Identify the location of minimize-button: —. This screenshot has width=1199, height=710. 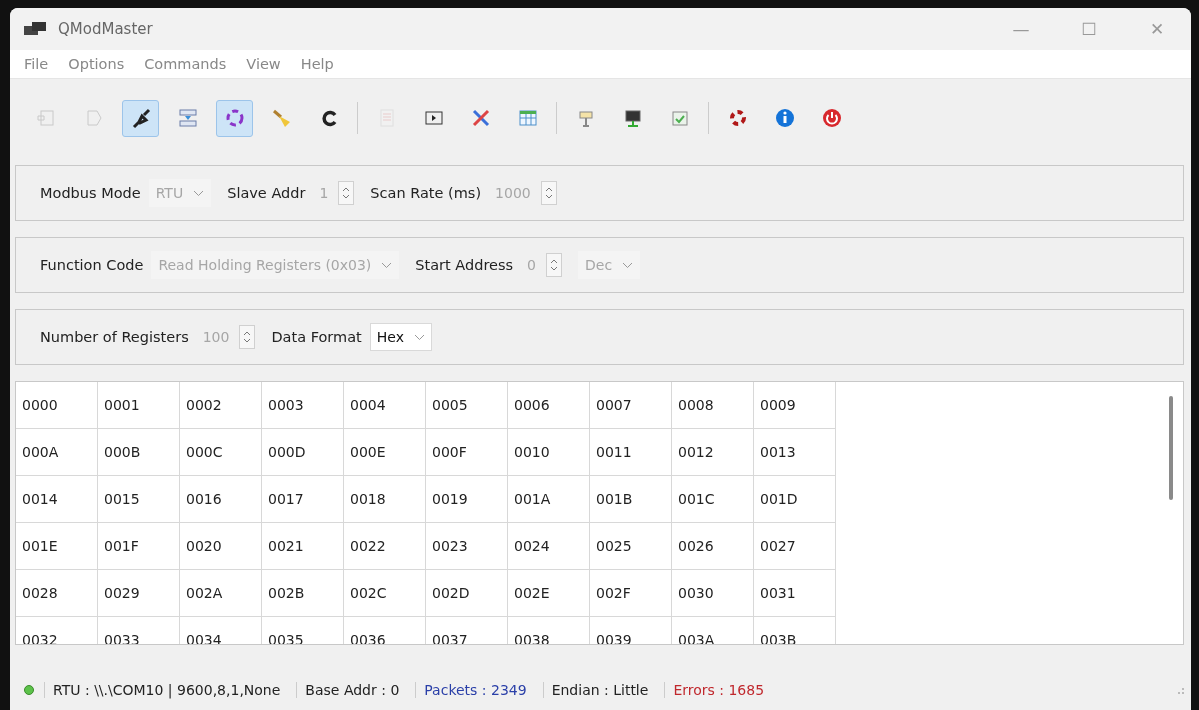
(1021, 29).